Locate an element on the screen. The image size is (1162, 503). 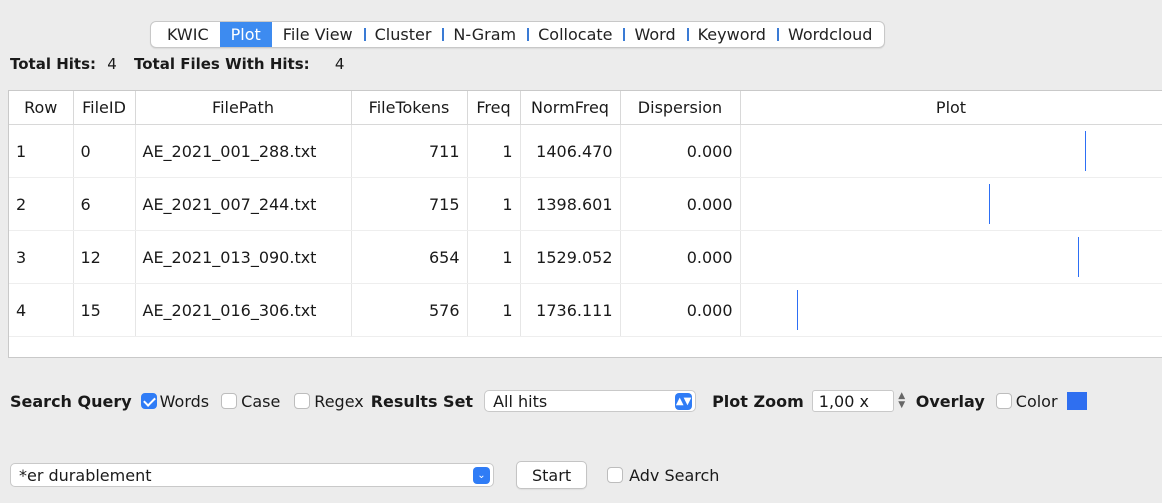
search-query-label: Search Query is located at coordinates (71, 401).